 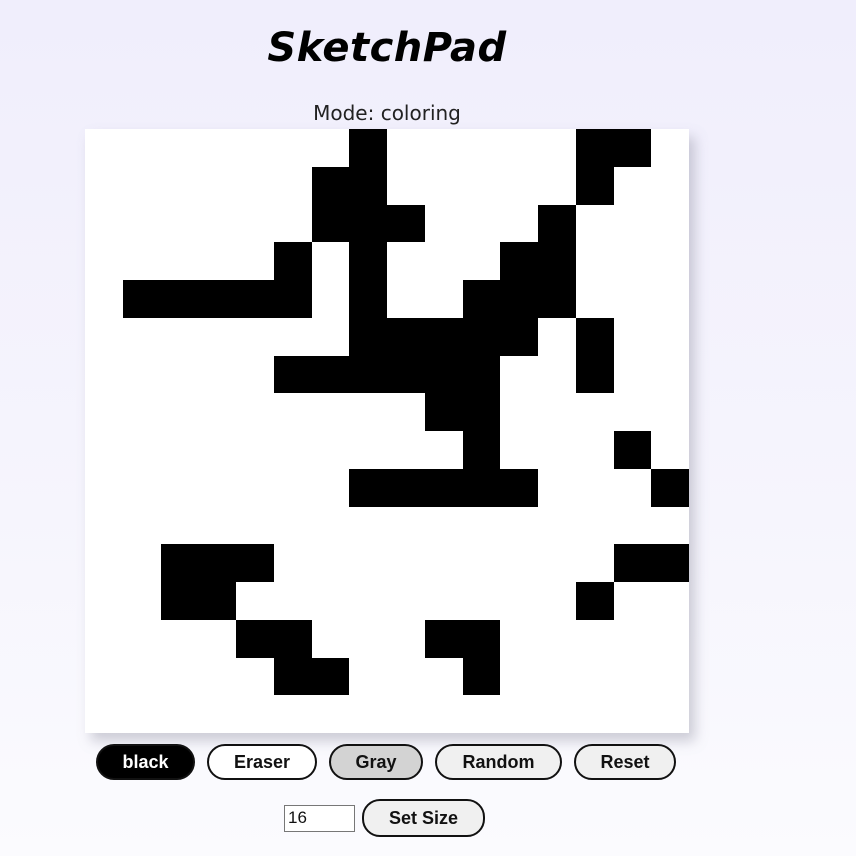 I want to click on eraser-button: Eraser, so click(x=262, y=762).